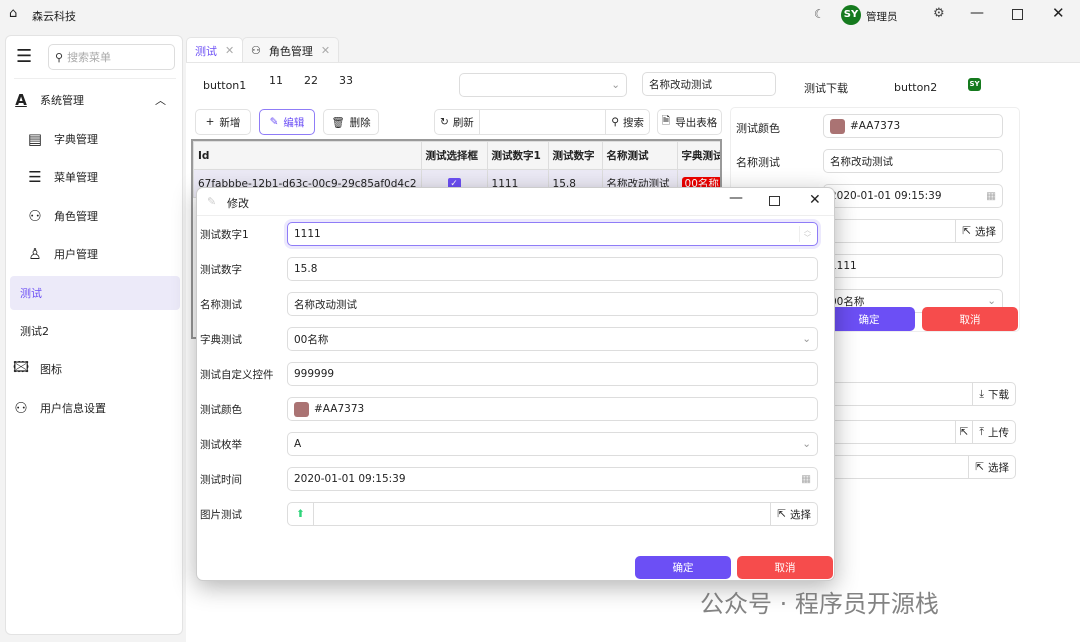 The width and height of the screenshot is (1080, 642). Describe the element at coordinates (851, 15) in the screenshot. I see `avatar: SY` at that location.